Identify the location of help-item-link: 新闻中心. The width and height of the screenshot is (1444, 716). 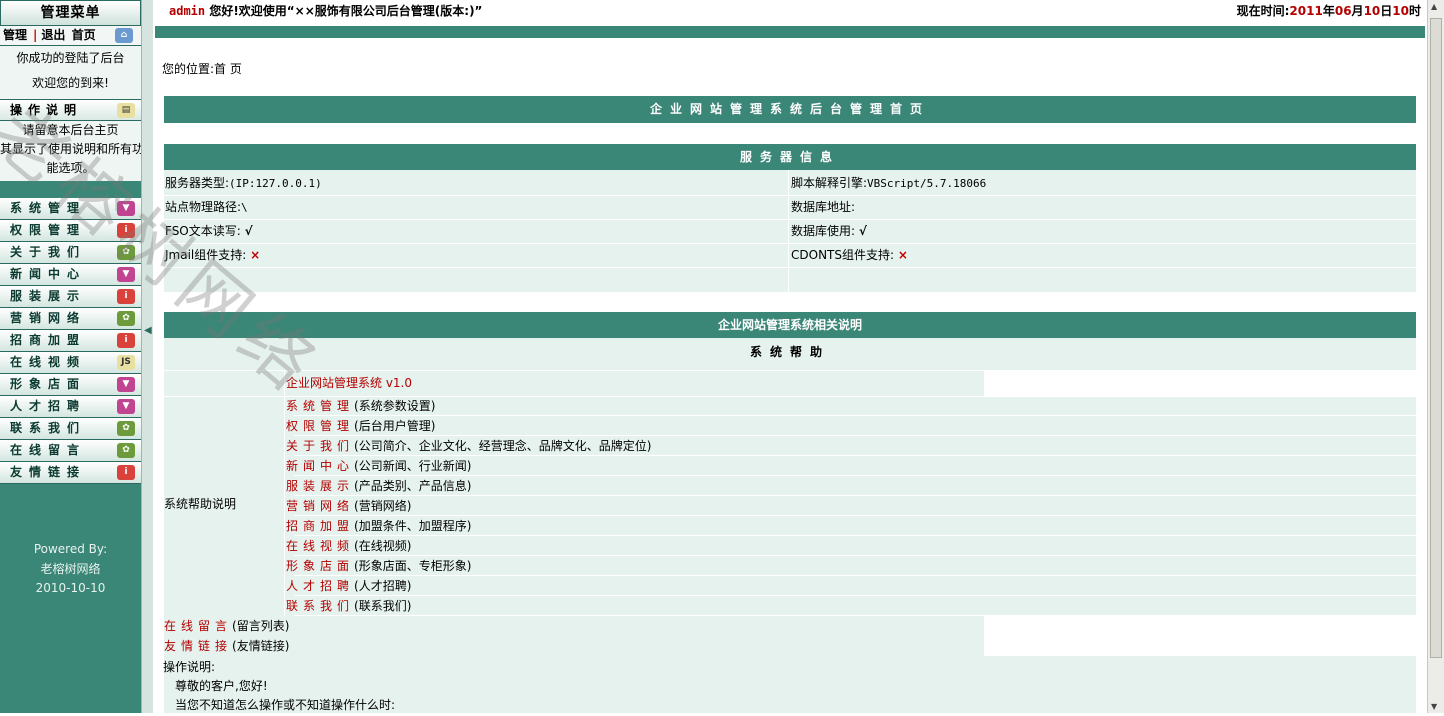
(320, 466).